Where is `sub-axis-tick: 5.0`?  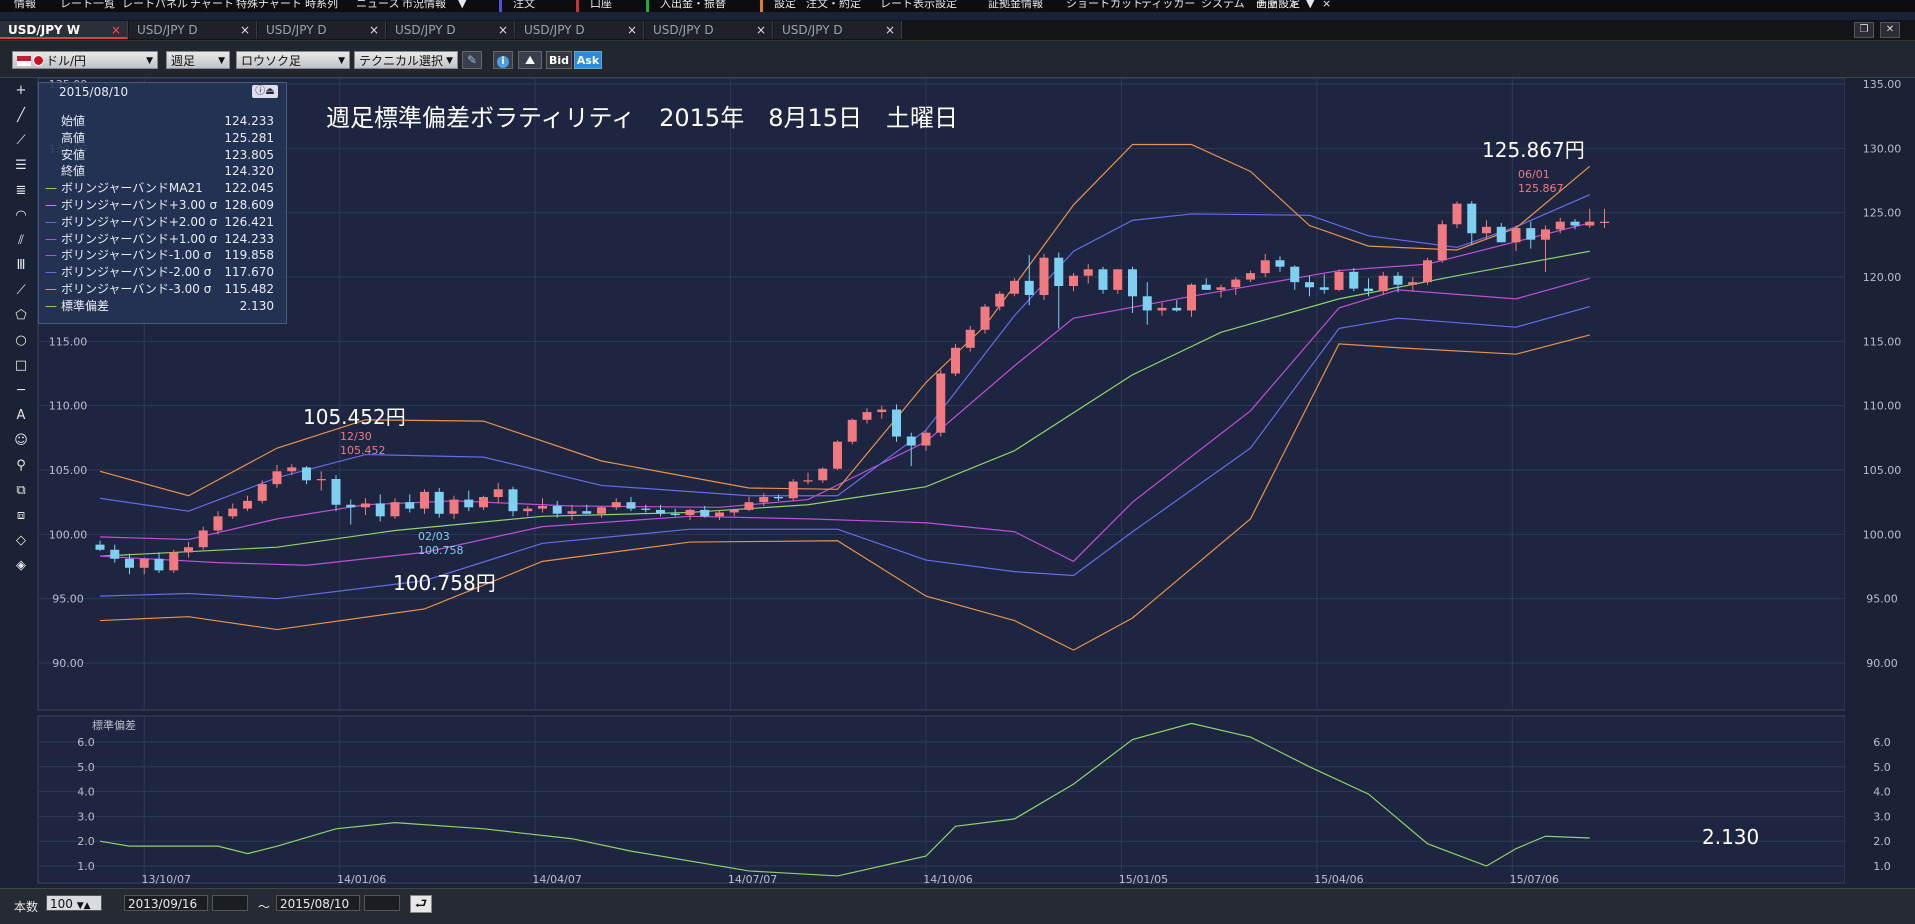 sub-axis-tick: 5.0 is located at coordinates (1882, 767).